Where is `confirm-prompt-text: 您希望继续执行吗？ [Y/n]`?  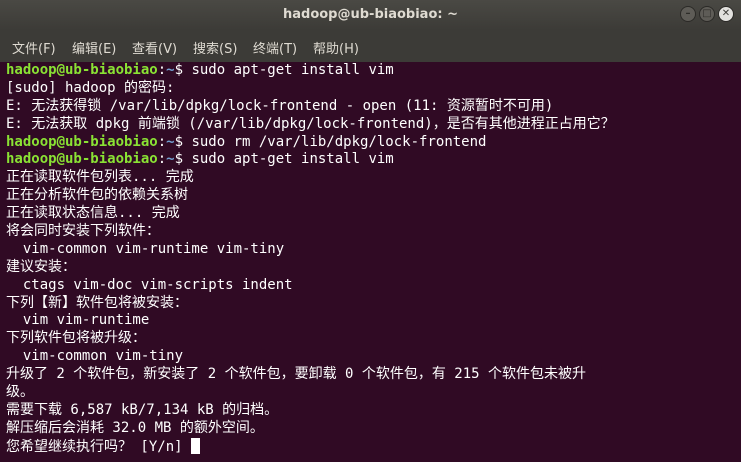 confirm-prompt-text: 您希望继续执行吗？ [Y/n] is located at coordinates (99, 446).